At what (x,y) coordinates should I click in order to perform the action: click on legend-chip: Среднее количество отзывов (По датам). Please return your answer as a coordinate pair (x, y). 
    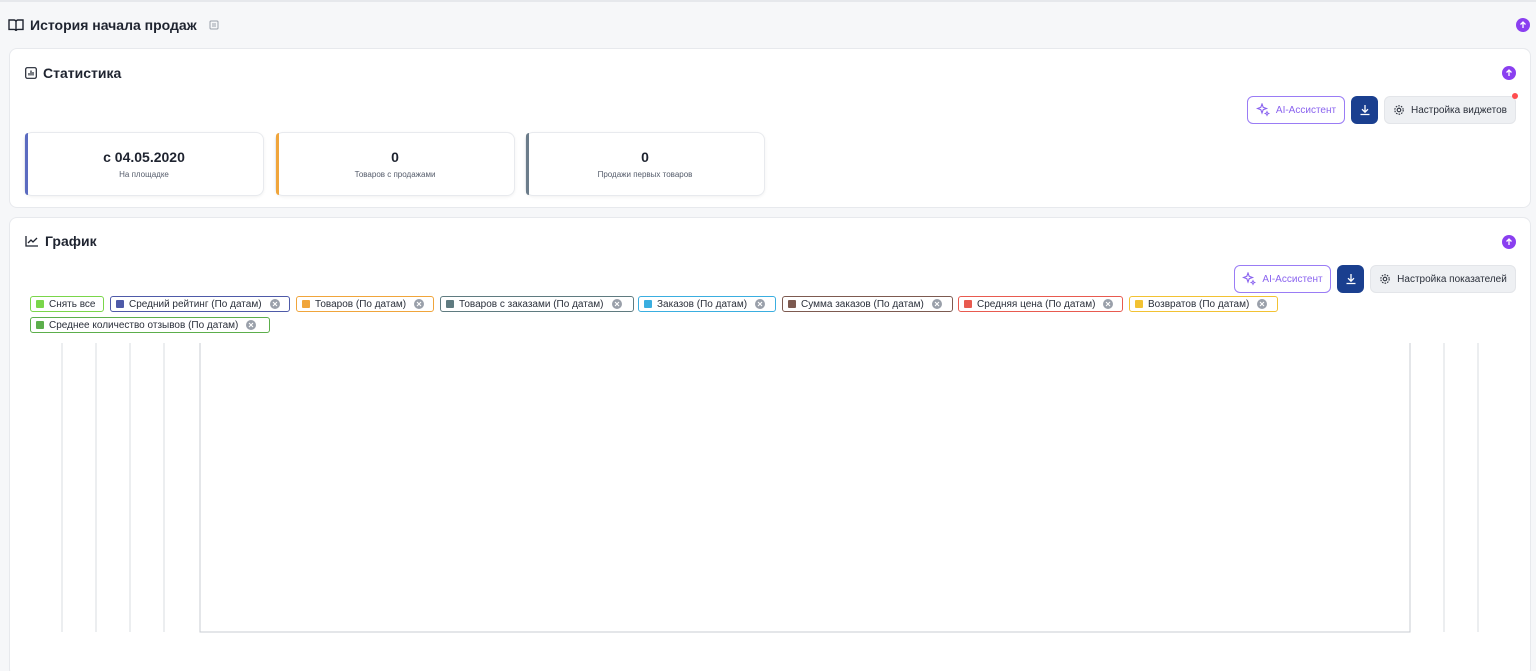
    Looking at the image, I should click on (150, 325).